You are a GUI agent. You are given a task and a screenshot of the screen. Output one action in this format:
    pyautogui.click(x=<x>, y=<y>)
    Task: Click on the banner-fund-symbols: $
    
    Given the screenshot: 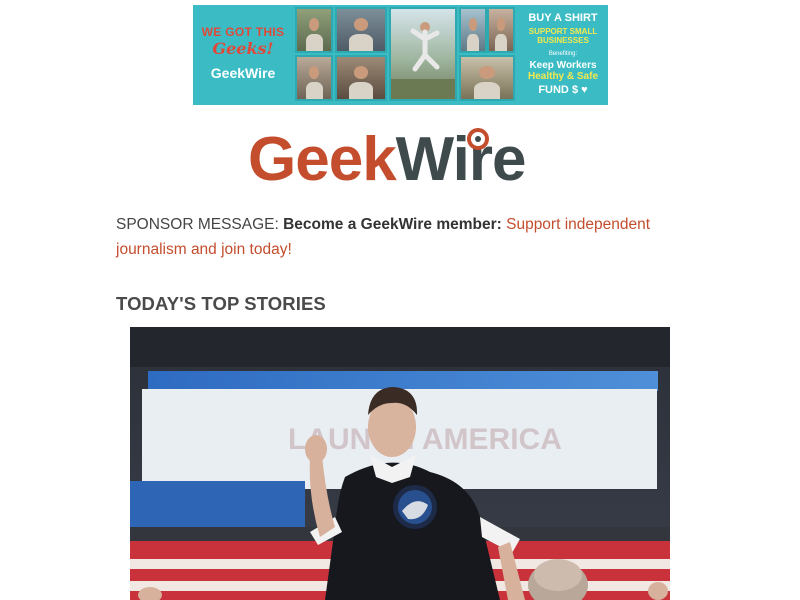 What is the action you would take?
    pyautogui.click(x=575, y=90)
    